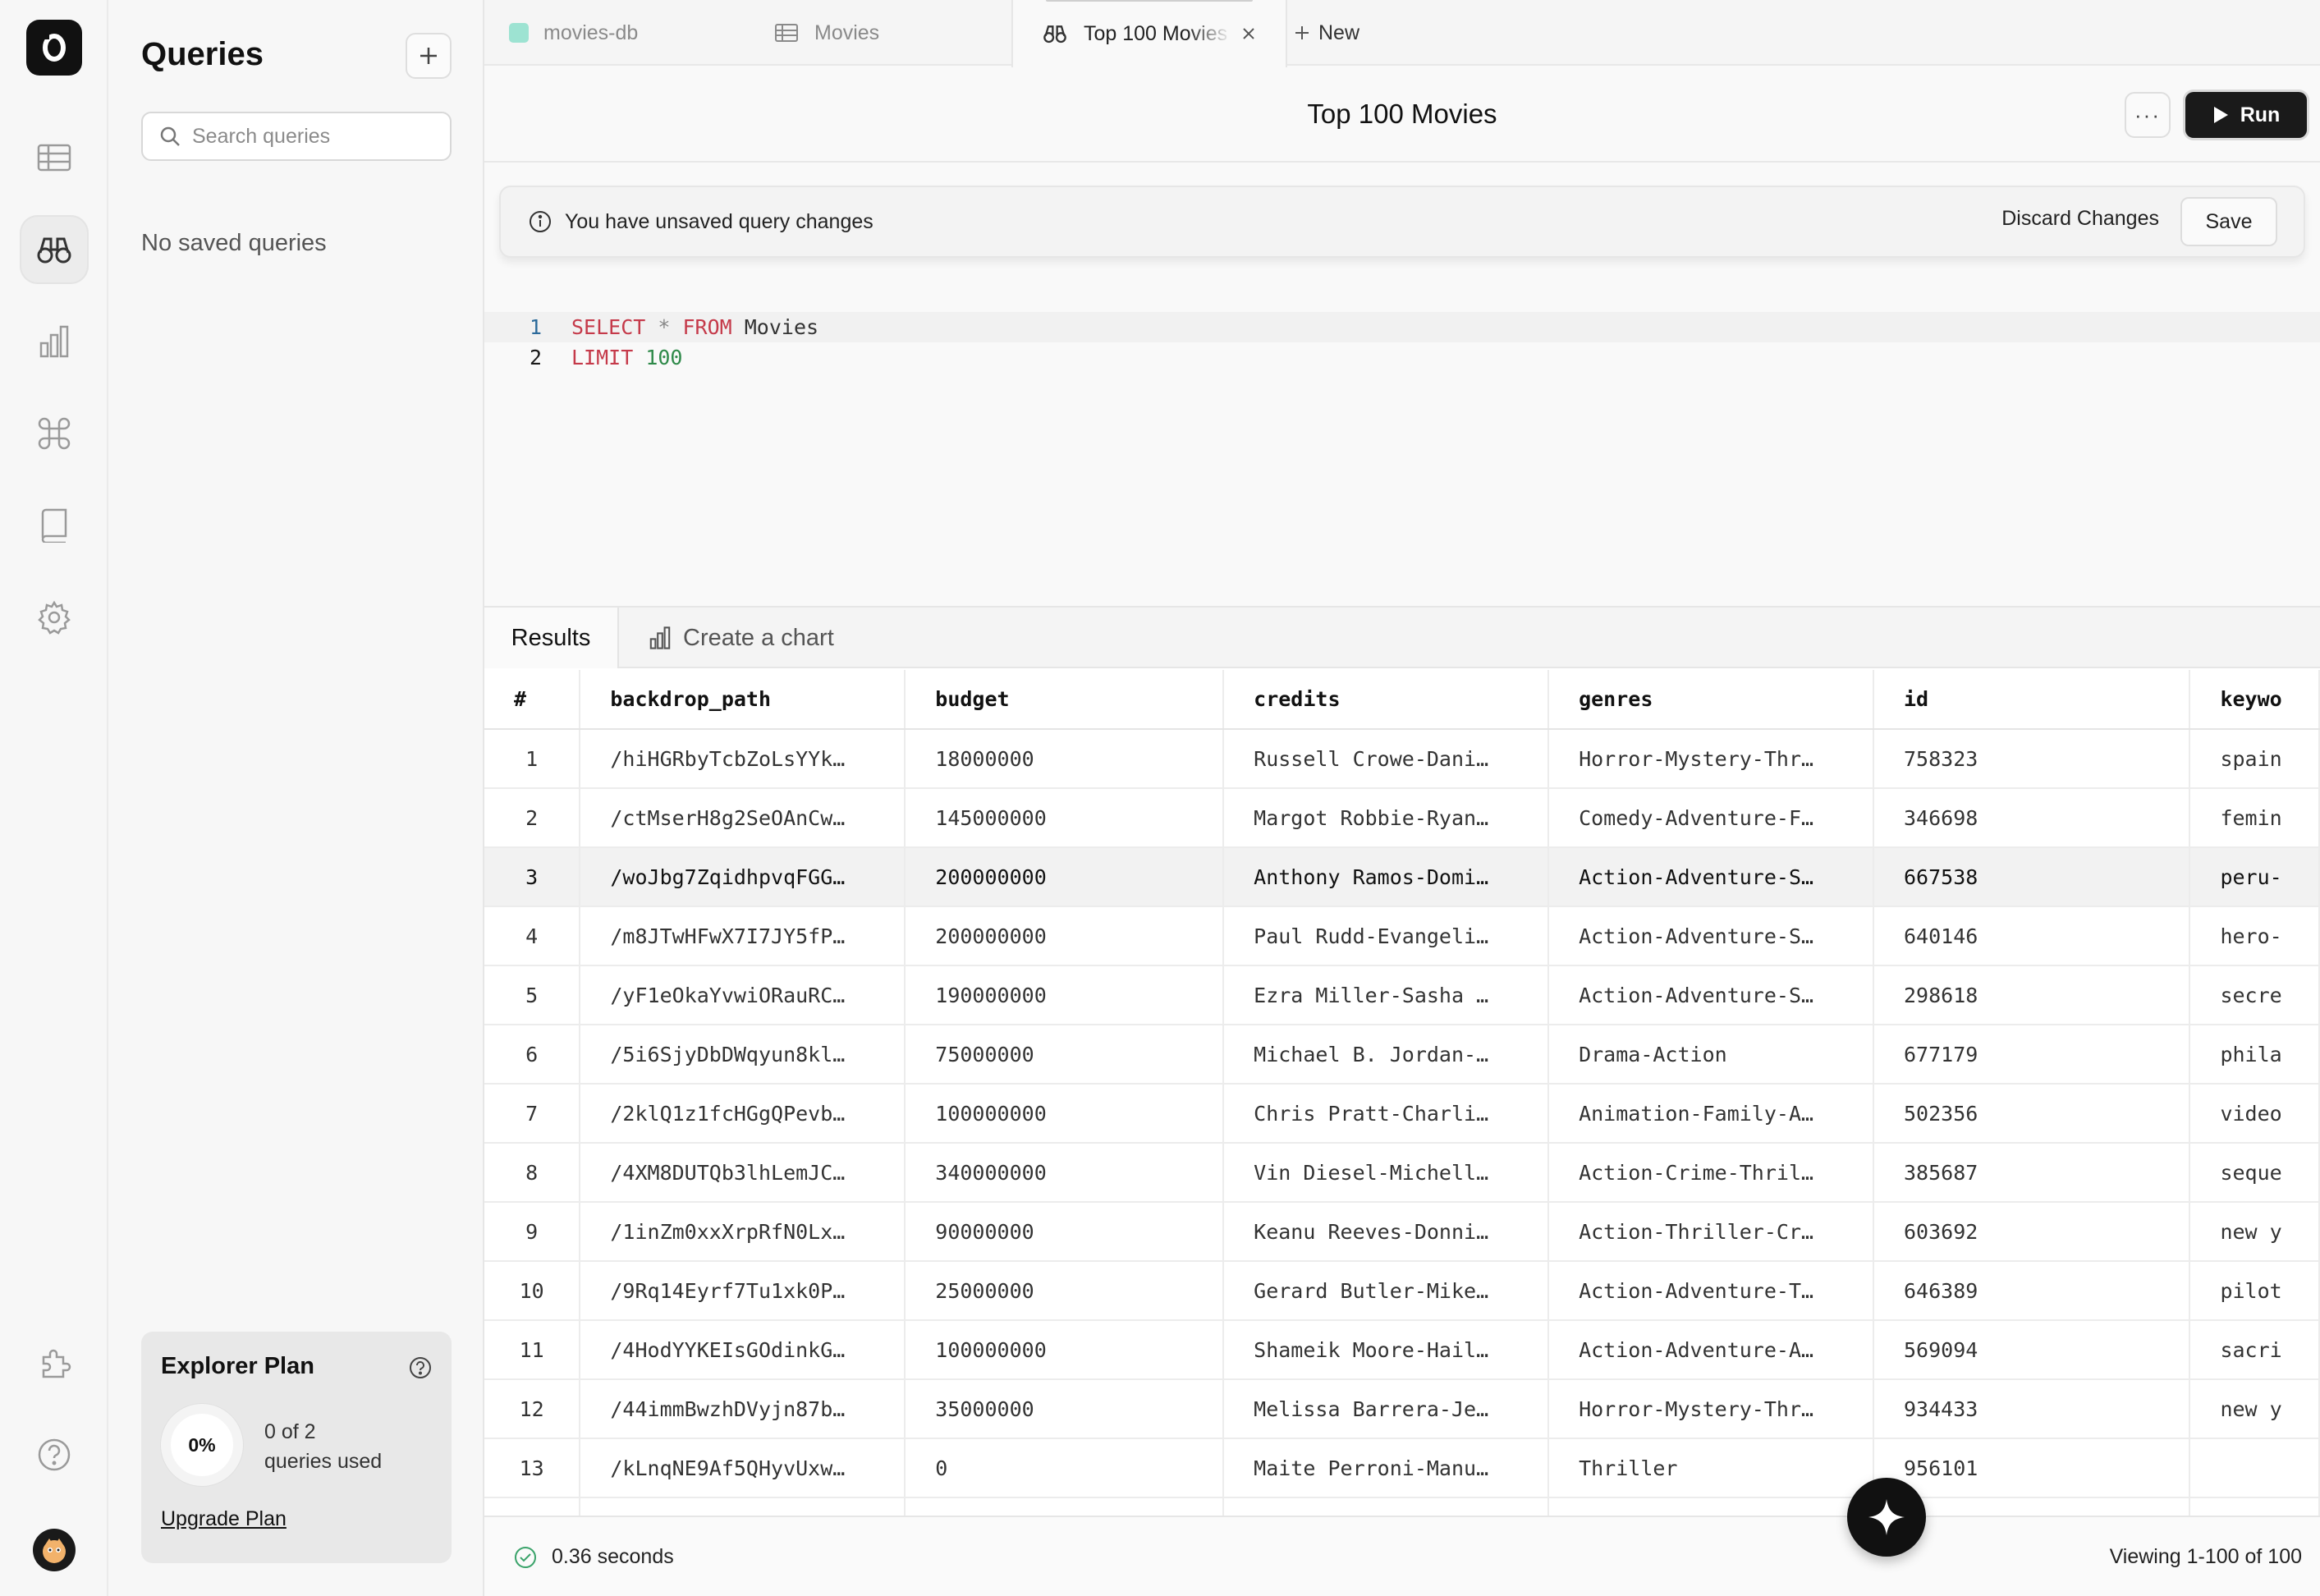 This screenshot has width=2320, height=1596. What do you see at coordinates (1711, 1468) in the screenshot?
I see `table-cell: Thriller` at bounding box center [1711, 1468].